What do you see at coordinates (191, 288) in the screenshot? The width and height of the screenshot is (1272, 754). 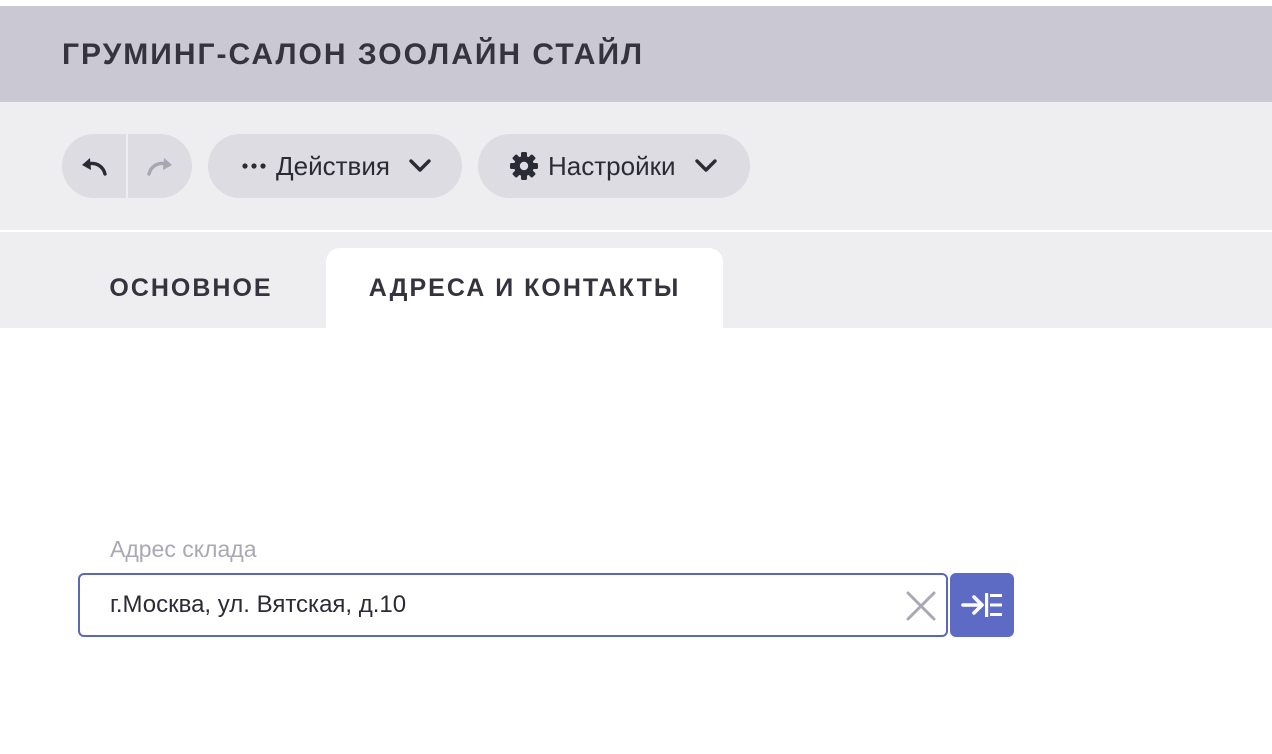 I see `tab-basic: ОСНОВНОЕ` at bounding box center [191, 288].